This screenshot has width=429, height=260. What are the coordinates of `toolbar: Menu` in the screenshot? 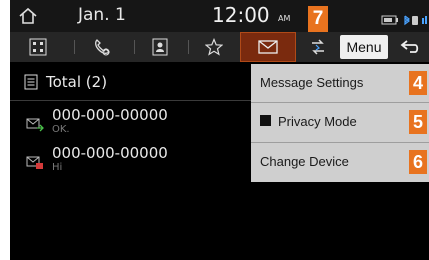 It's located at (219, 47).